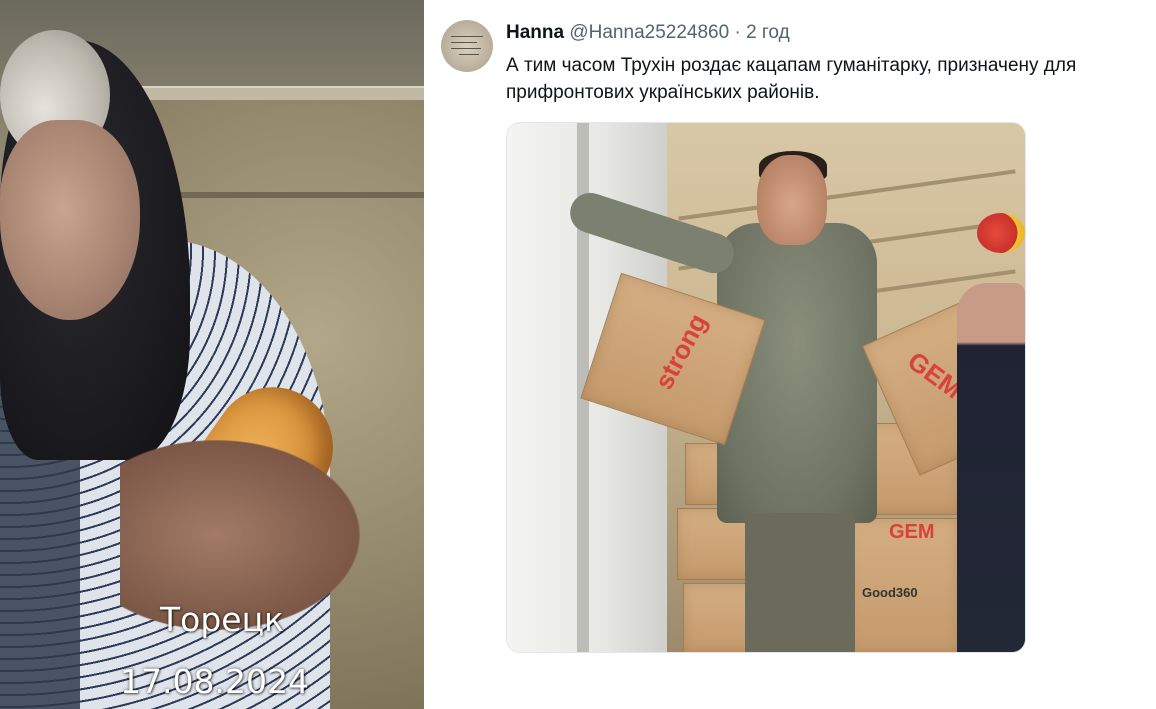 This screenshot has width=1156, height=709. I want to click on tweet-header: Hanna @Hanna25224860 · 2 год, so click(648, 33).